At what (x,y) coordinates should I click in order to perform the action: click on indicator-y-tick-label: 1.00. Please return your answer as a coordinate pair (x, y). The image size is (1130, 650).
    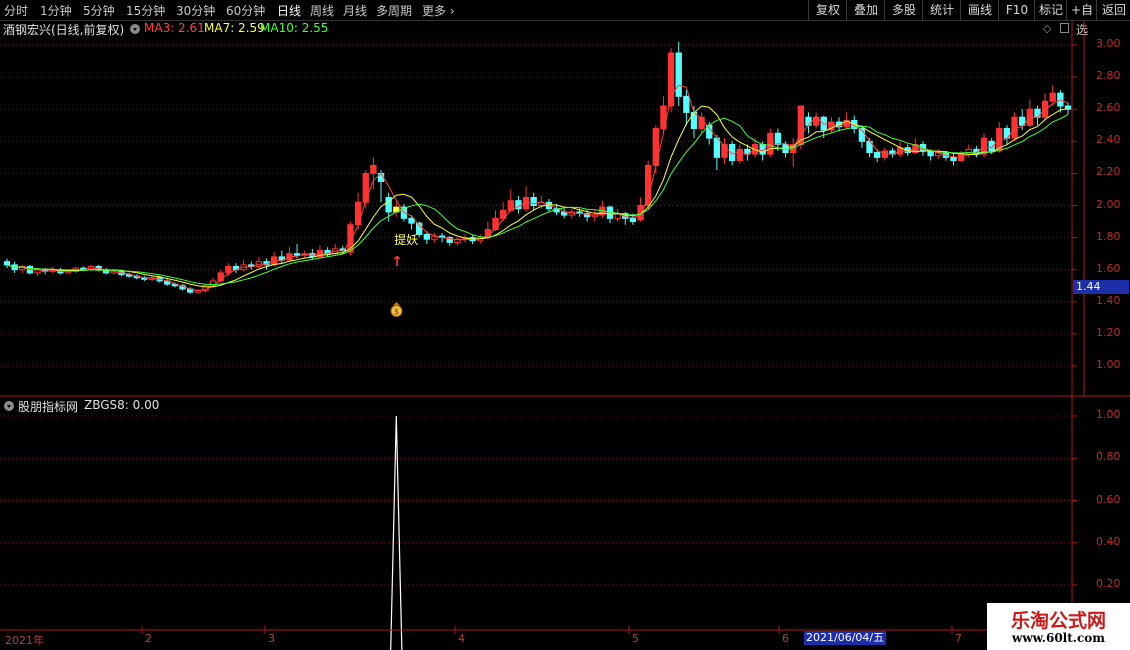
    Looking at the image, I should click on (1108, 414).